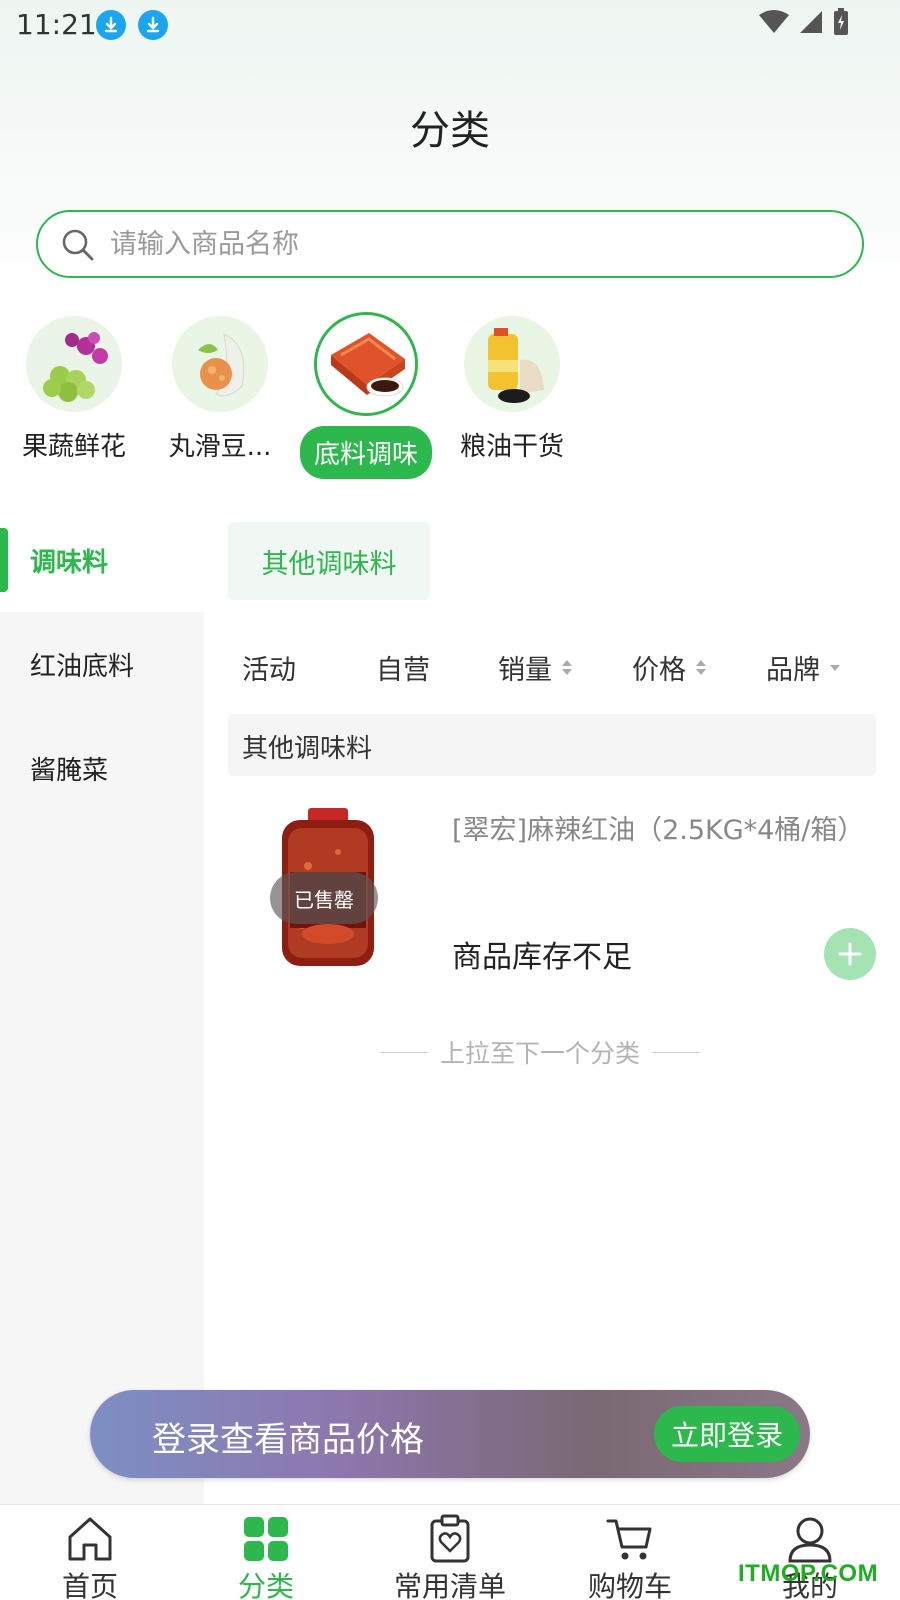 This screenshot has width=900, height=1600. What do you see at coordinates (810, 1540) in the screenshot?
I see `user-icon` at bounding box center [810, 1540].